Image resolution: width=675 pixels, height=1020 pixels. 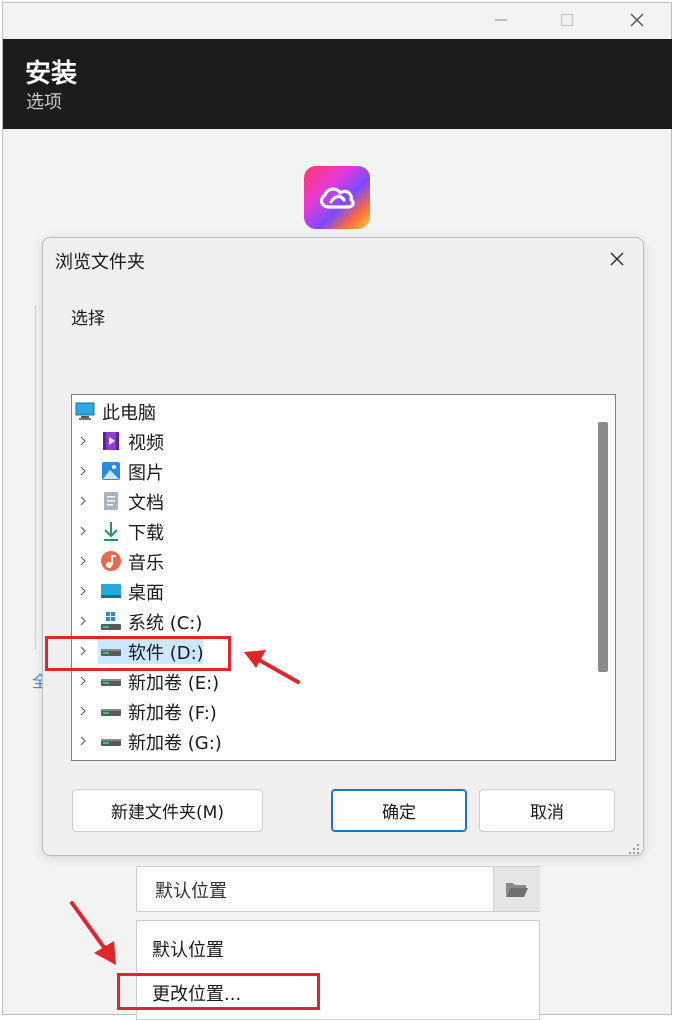 What do you see at coordinates (111, 501) in the screenshot?
I see `documents-folder-icon` at bounding box center [111, 501].